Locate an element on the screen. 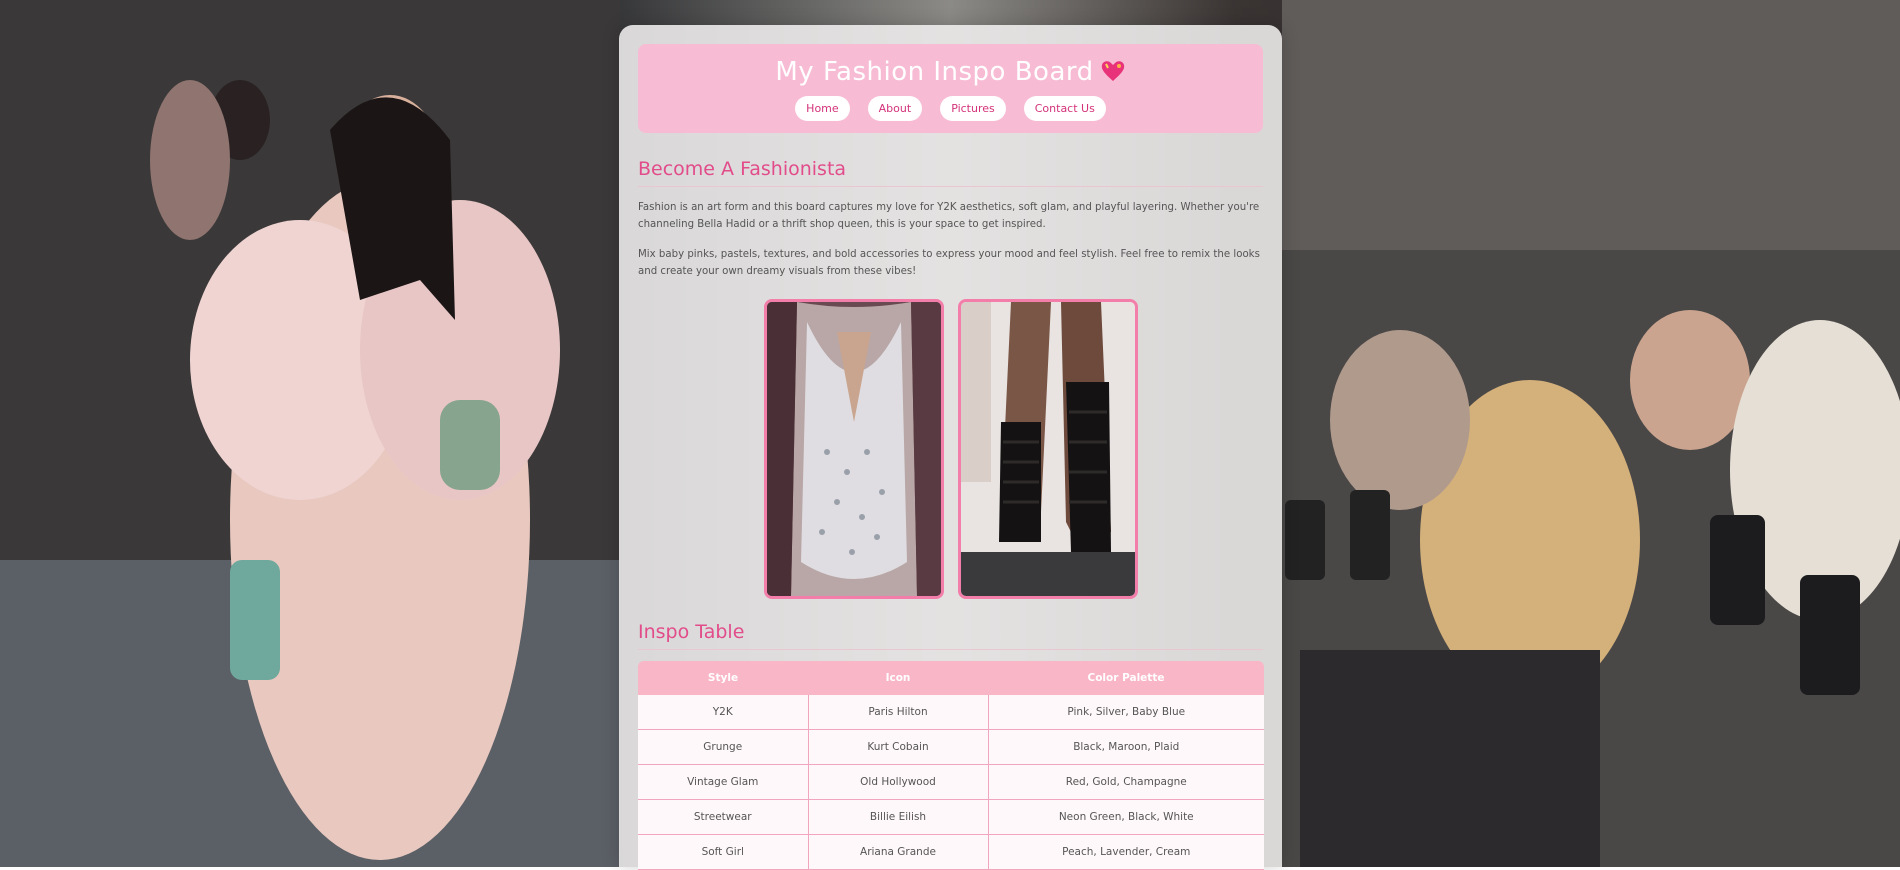  nav-pictures-link: Pictures is located at coordinates (973, 108).